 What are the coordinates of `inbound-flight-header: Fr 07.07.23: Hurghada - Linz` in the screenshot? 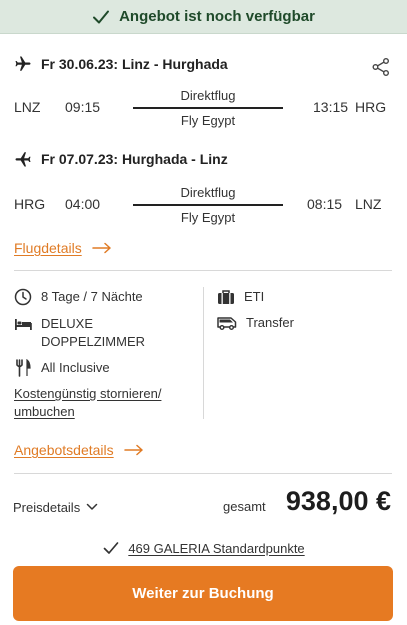 It's located at (121, 159).